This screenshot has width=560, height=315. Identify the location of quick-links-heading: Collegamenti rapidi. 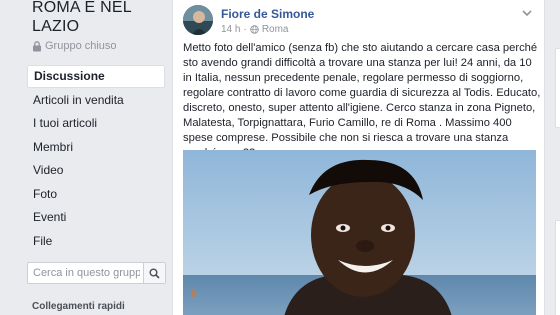
(78, 306).